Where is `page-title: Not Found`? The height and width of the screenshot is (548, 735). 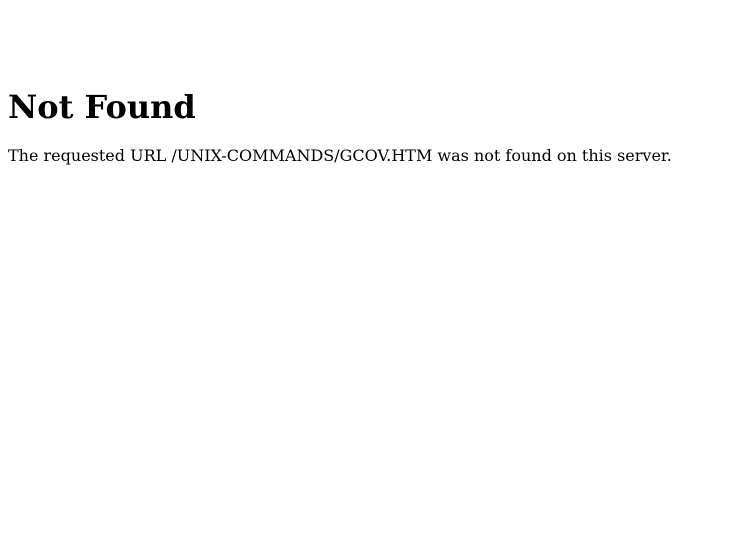 page-title: Not Found is located at coordinates (102, 107).